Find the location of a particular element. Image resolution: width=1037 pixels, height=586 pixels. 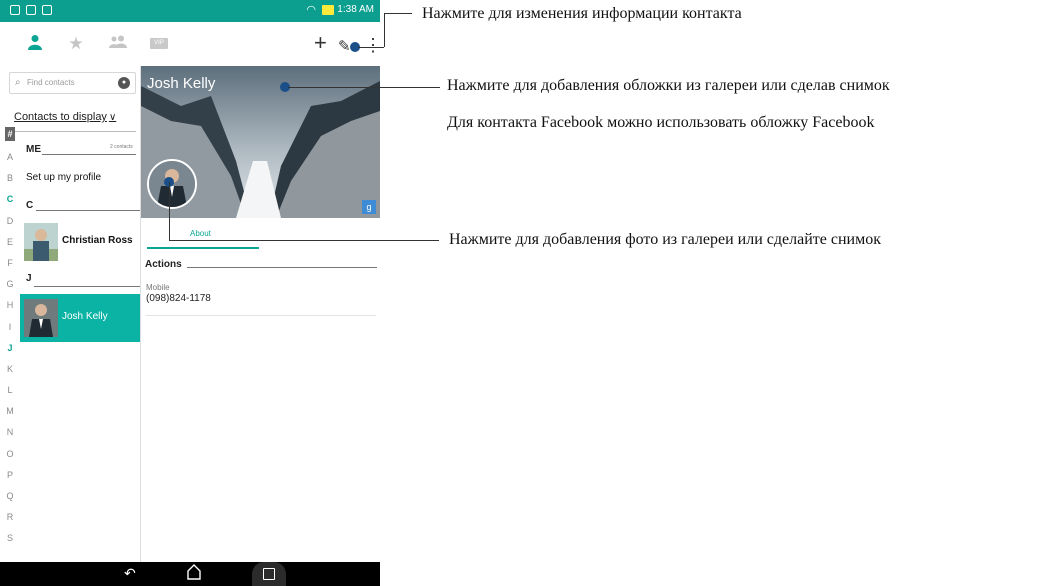

status-bar: ◠ 1:38 AM is located at coordinates (190, 11).